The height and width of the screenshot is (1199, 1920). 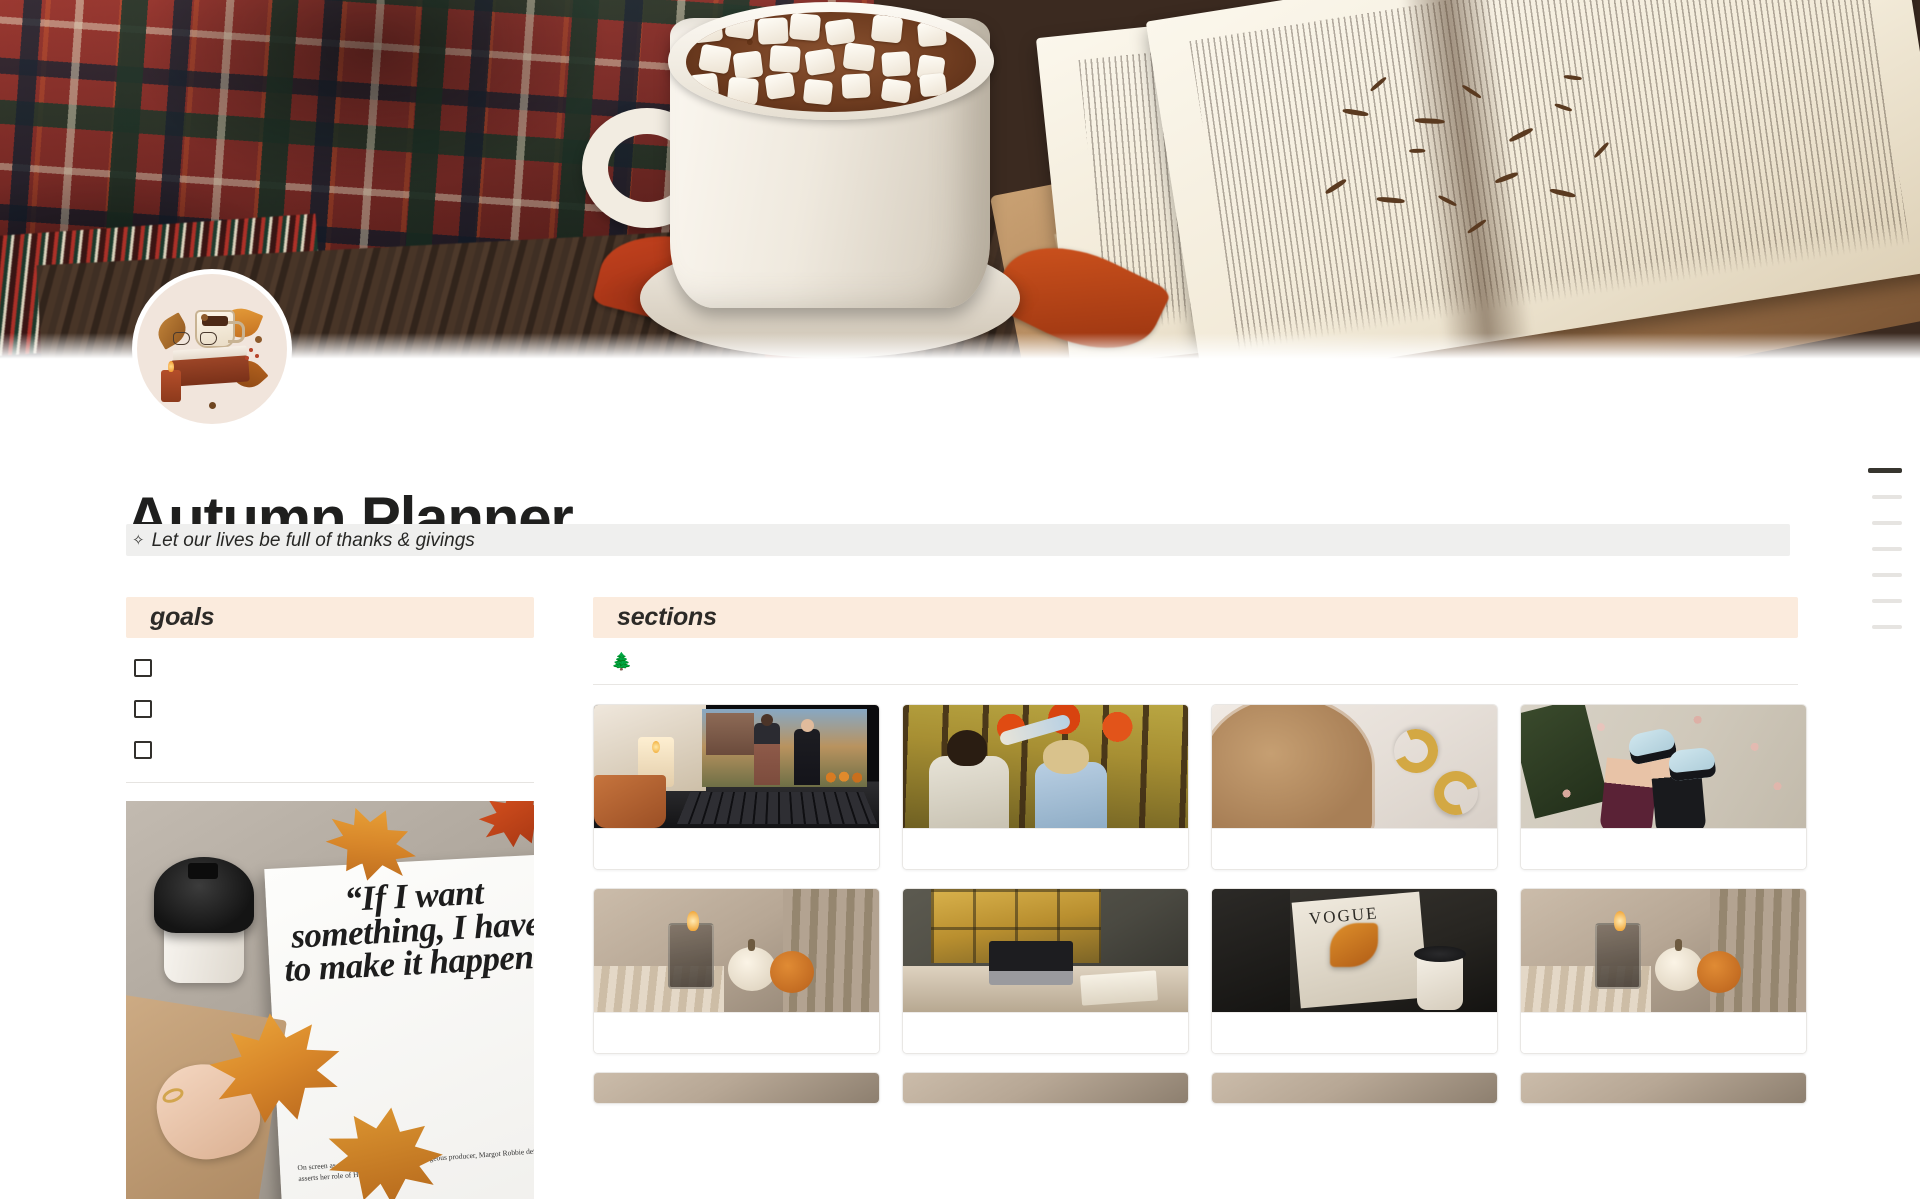 I want to click on open-notebook, so click(x=1119, y=988).